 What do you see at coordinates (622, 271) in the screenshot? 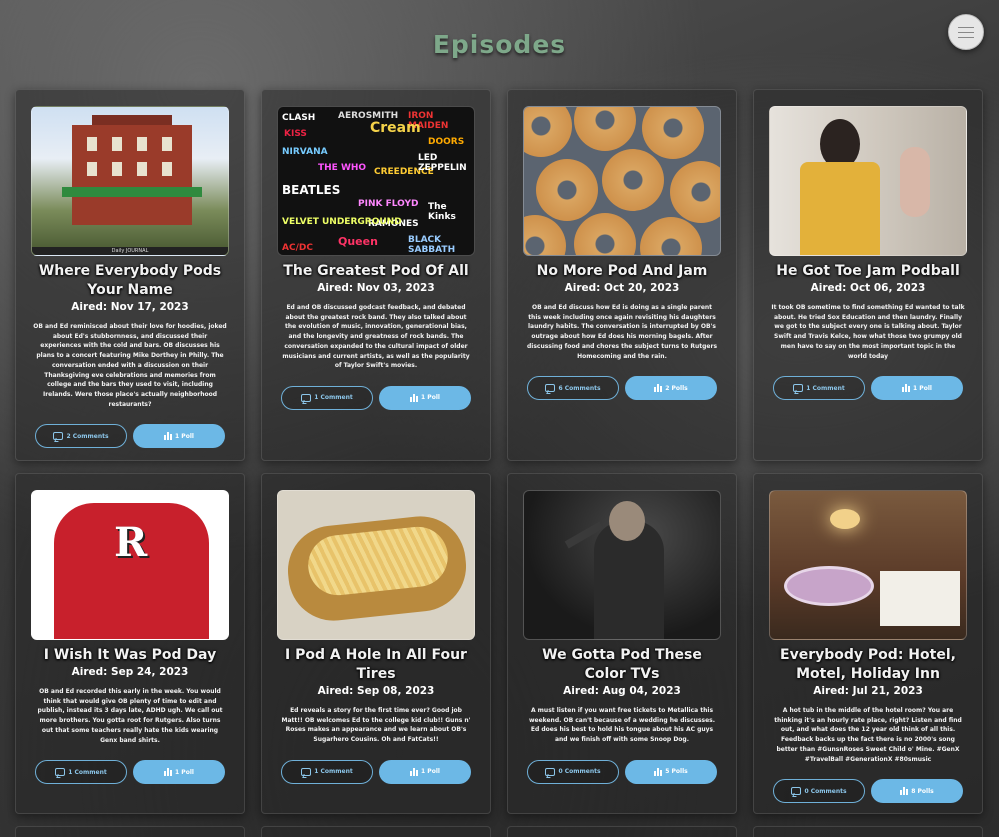
I see `episode-title: No More Pod And Jam` at bounding box center [622, 271].